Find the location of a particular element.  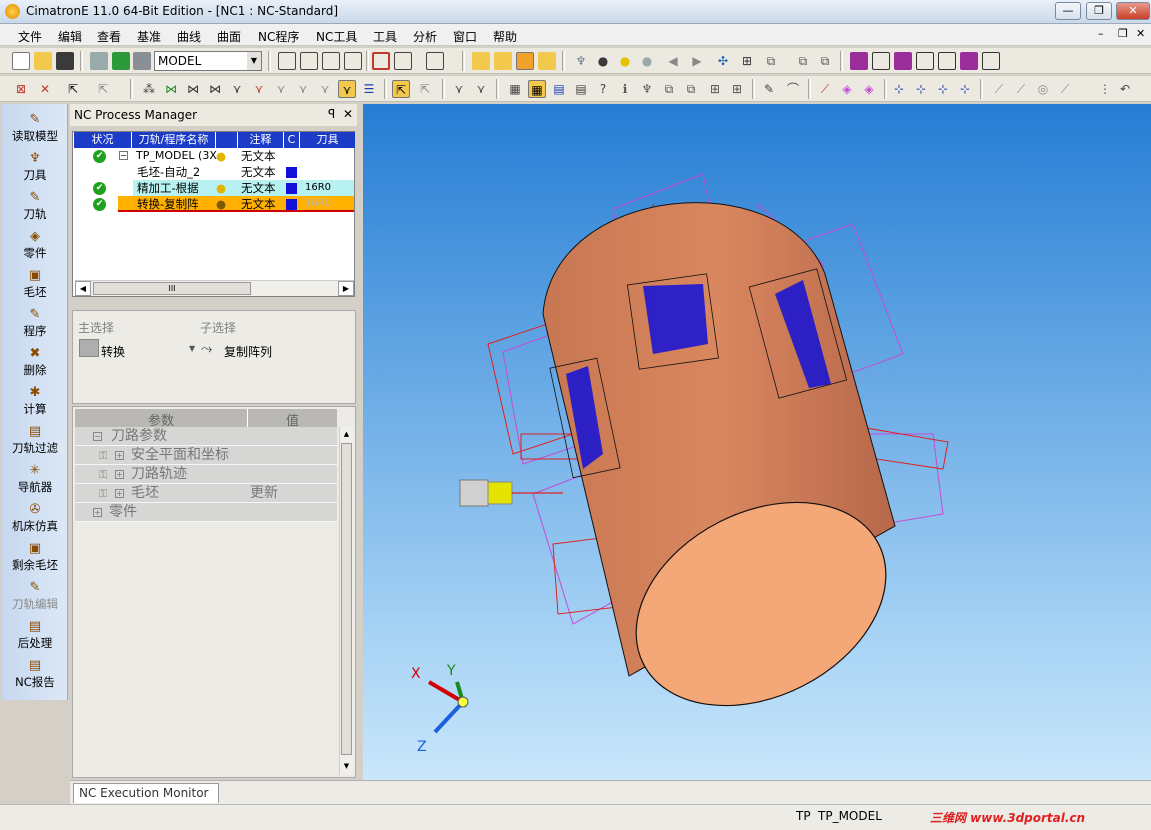

col-blank is located at coordinates (227, 140).